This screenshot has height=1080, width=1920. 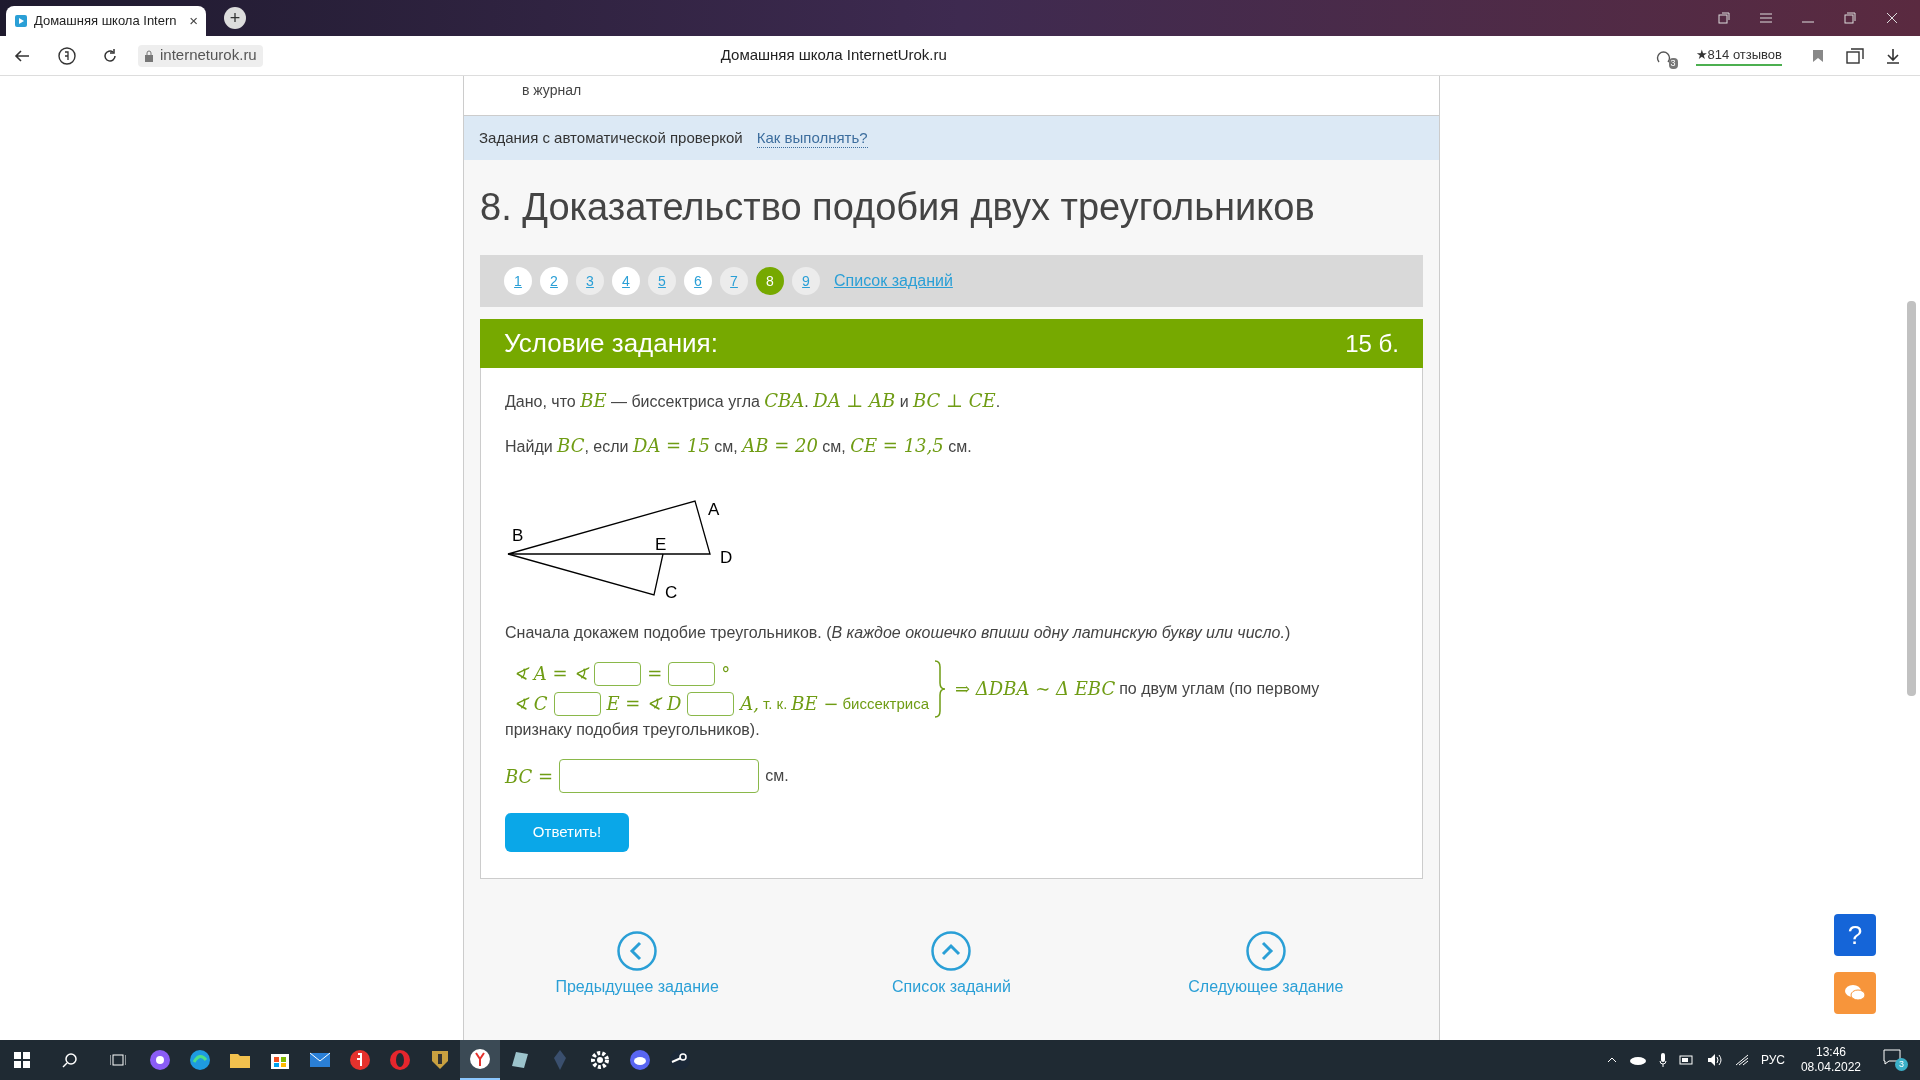 I want to click on page-number: 6, so click(x=698, y=281).